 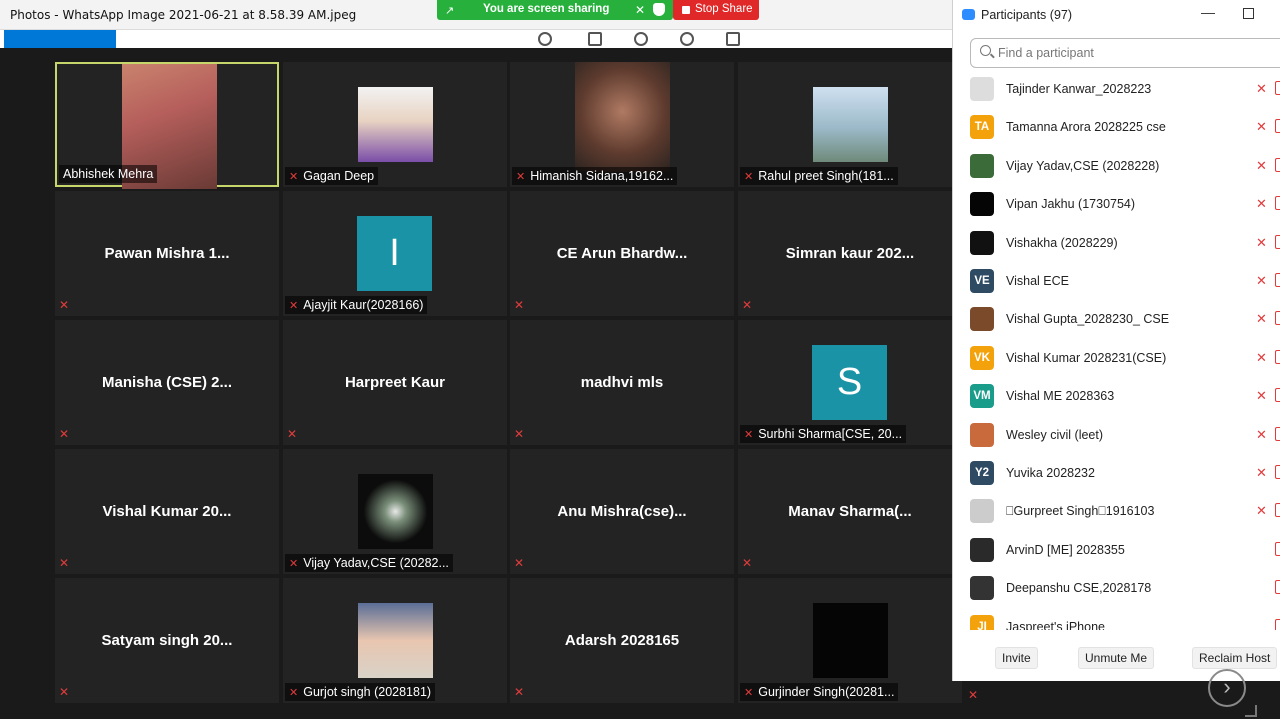 I want to click on unmute-me-button: Unmute Me, so click(x=1116, y=658).